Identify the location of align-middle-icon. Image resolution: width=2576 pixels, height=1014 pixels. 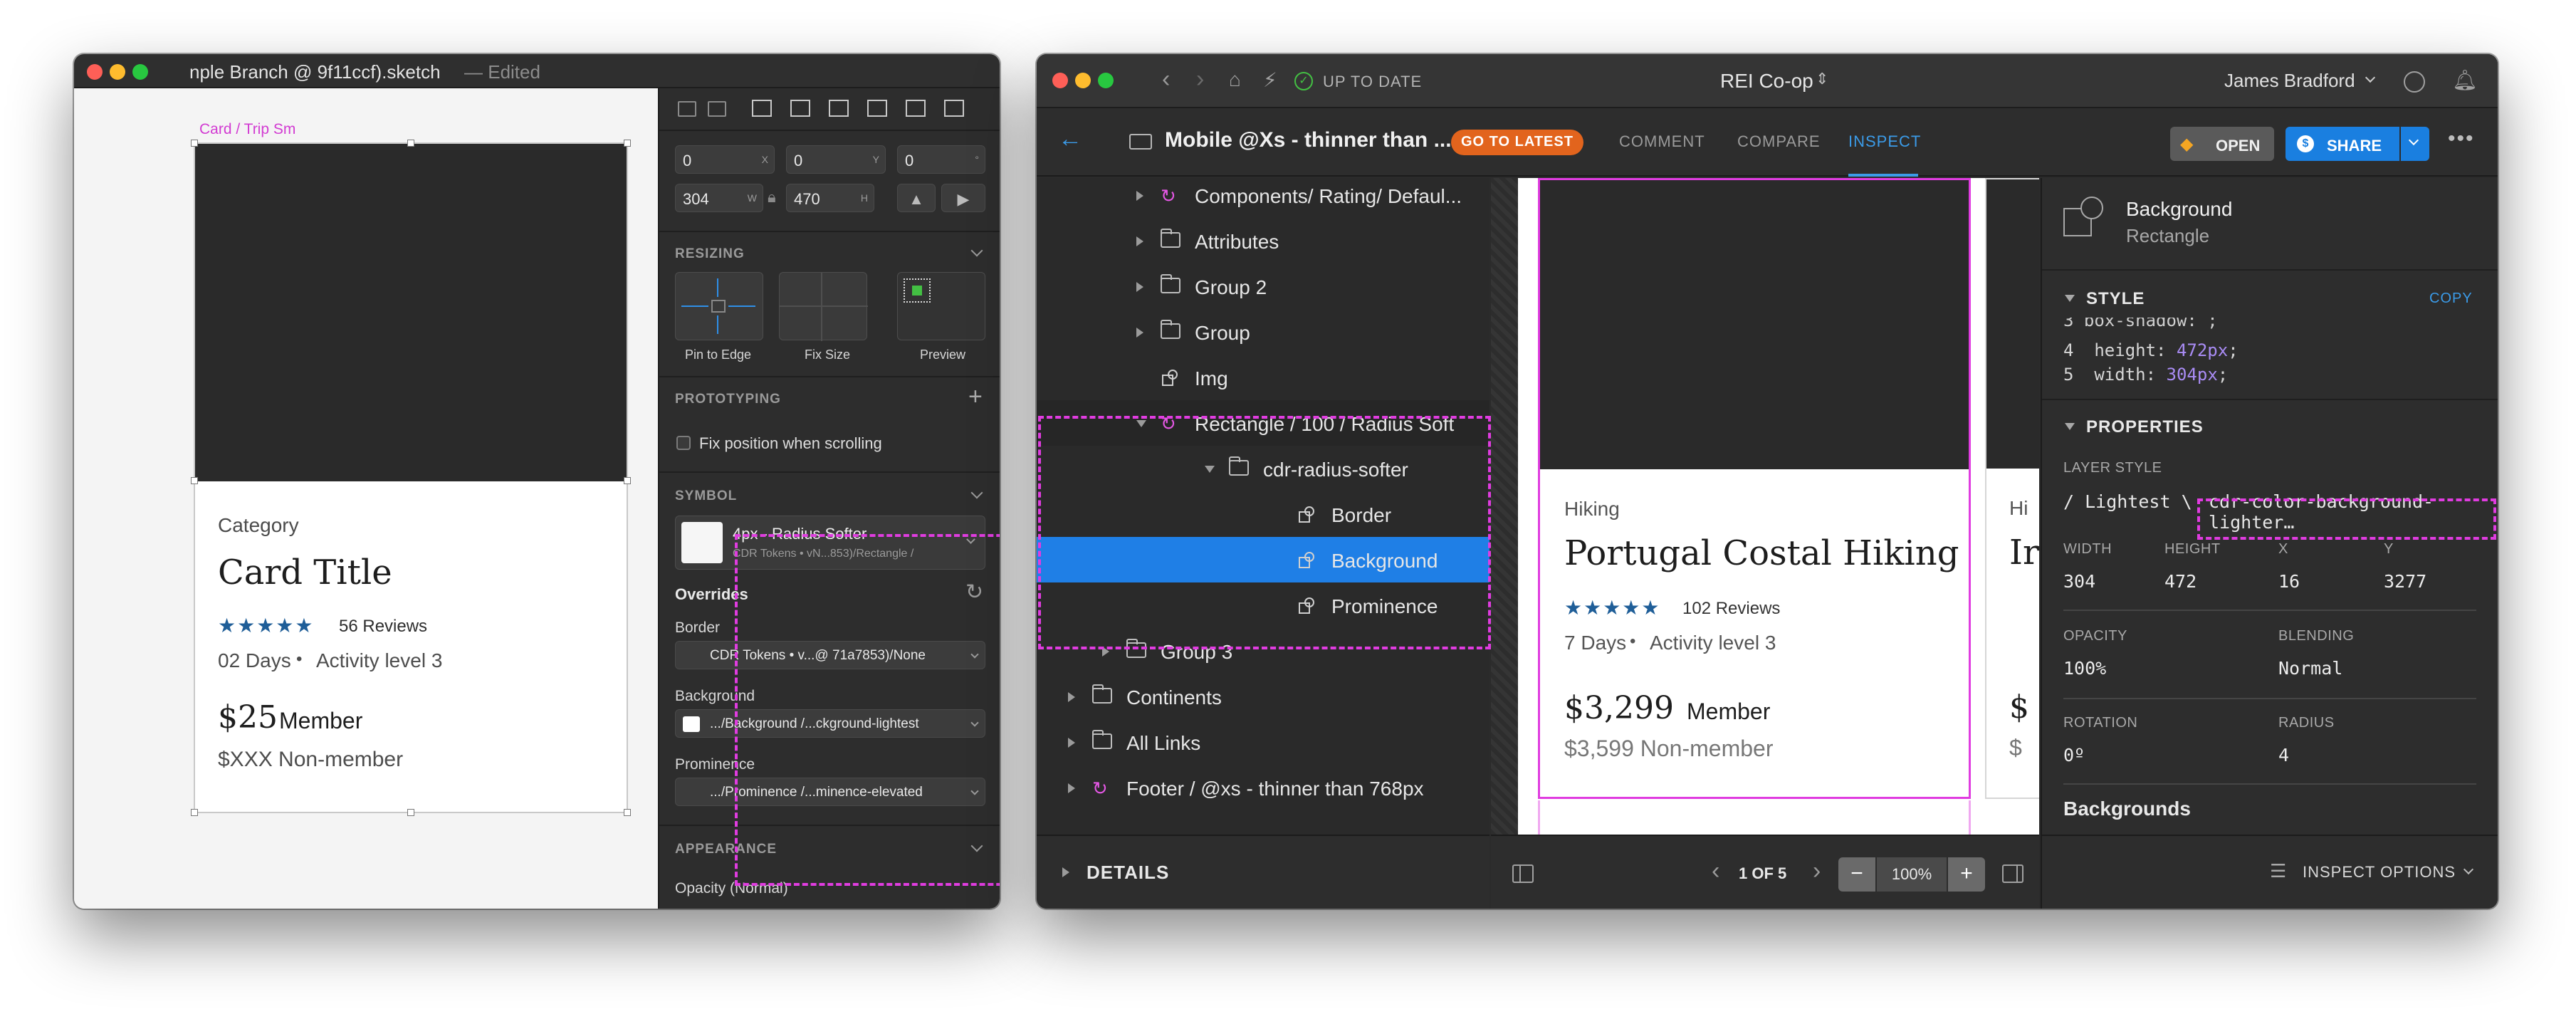
(916, 109).